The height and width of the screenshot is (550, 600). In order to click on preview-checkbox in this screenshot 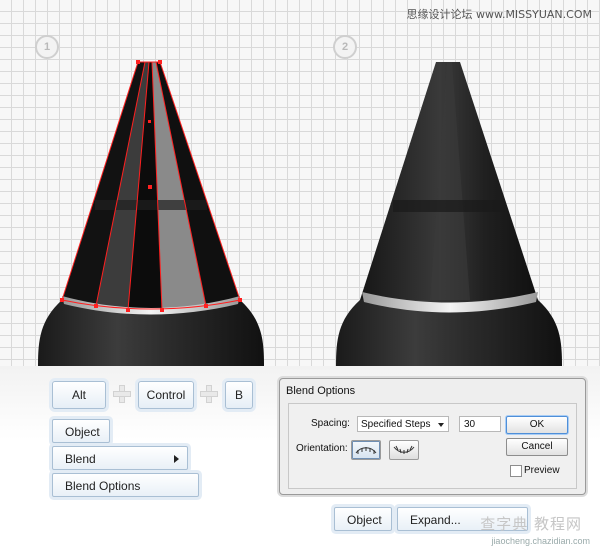, I will do `click(516, 471)`.